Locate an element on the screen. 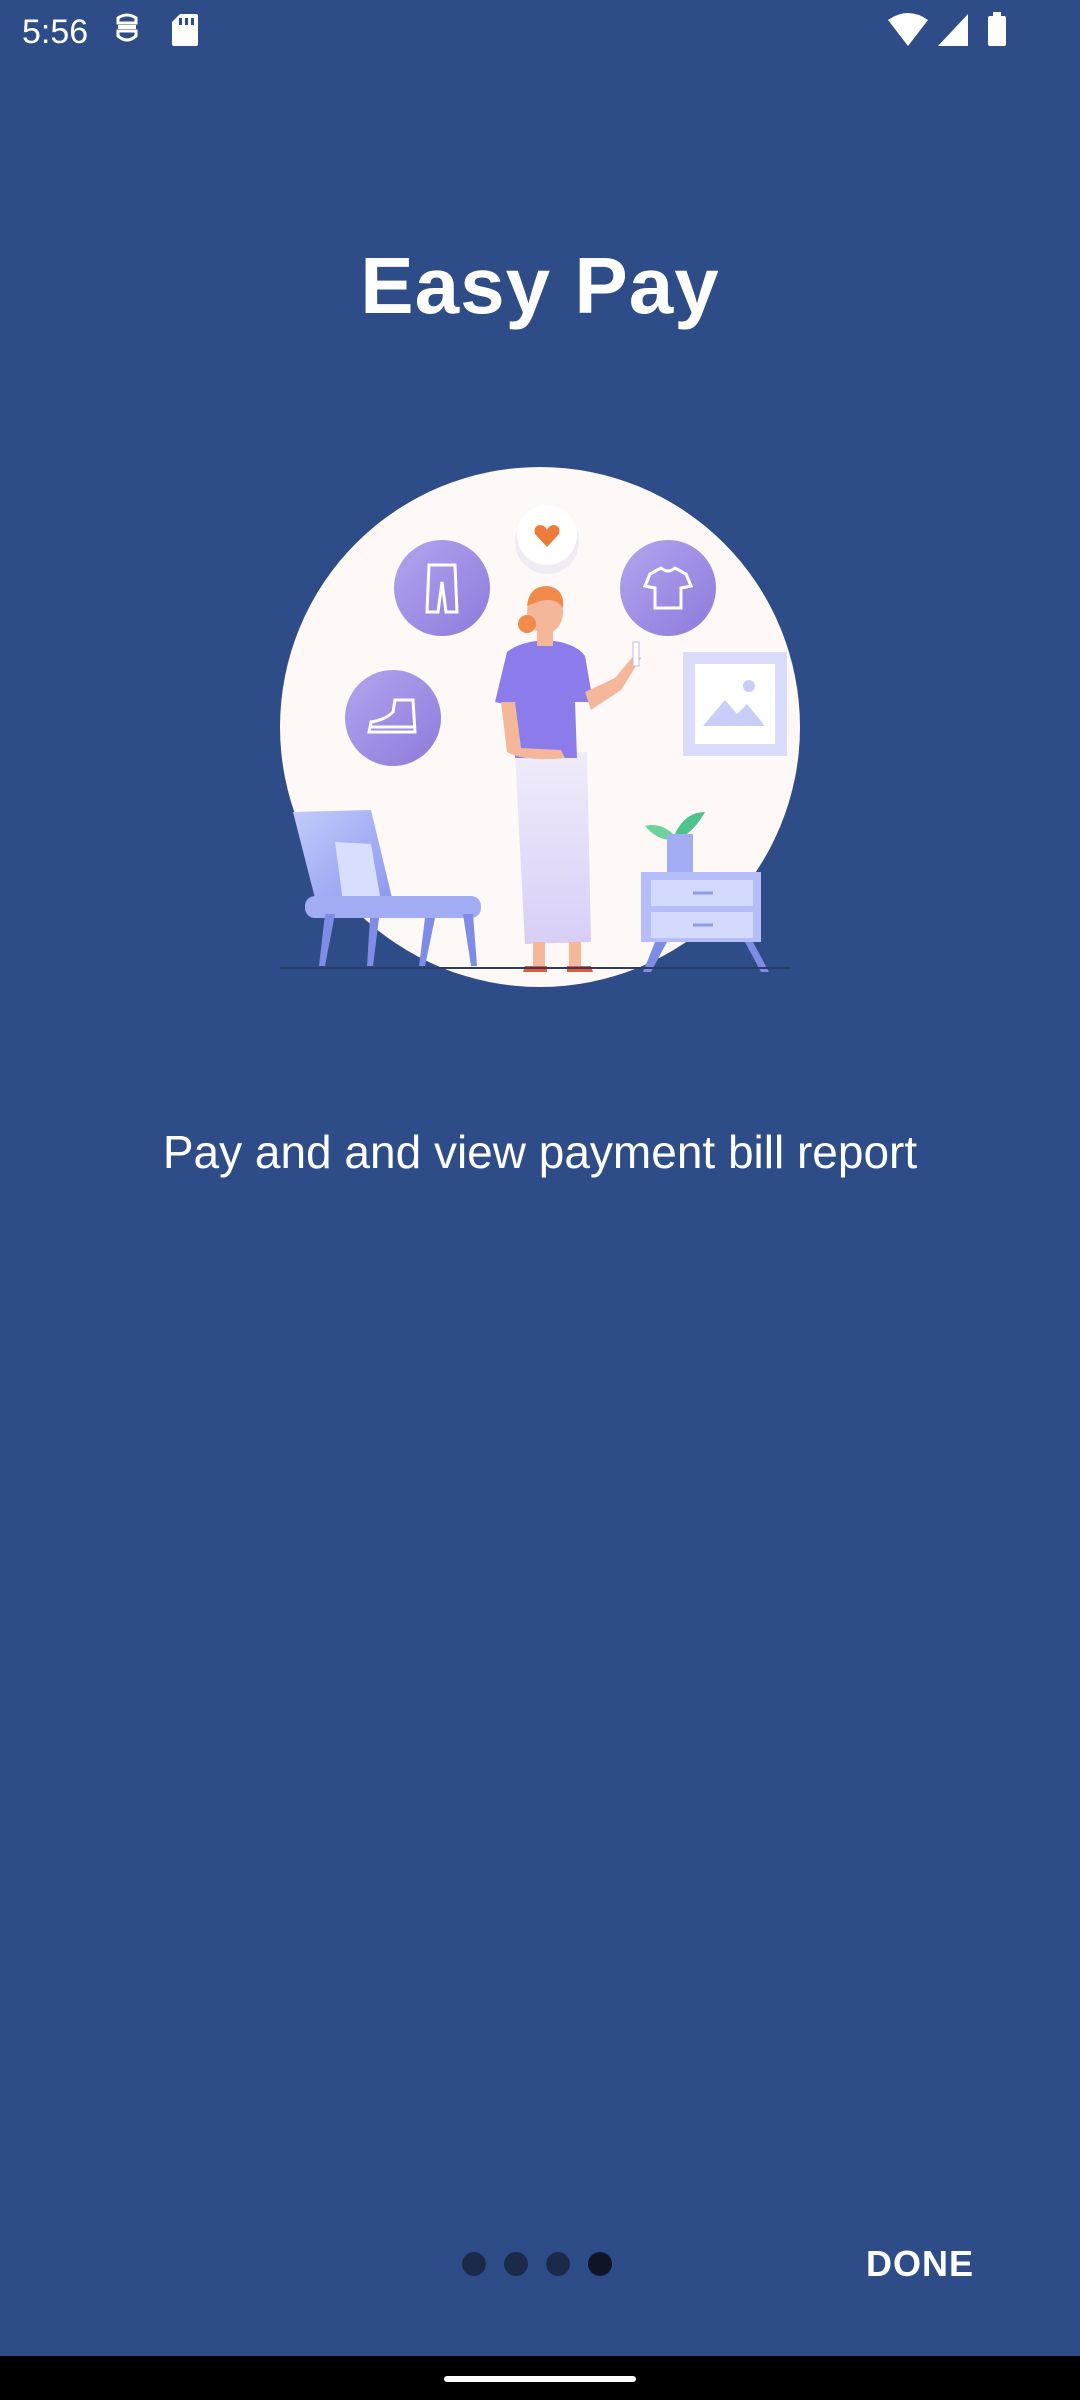  cellular-signal-icon is located at coordinates (953, 32).